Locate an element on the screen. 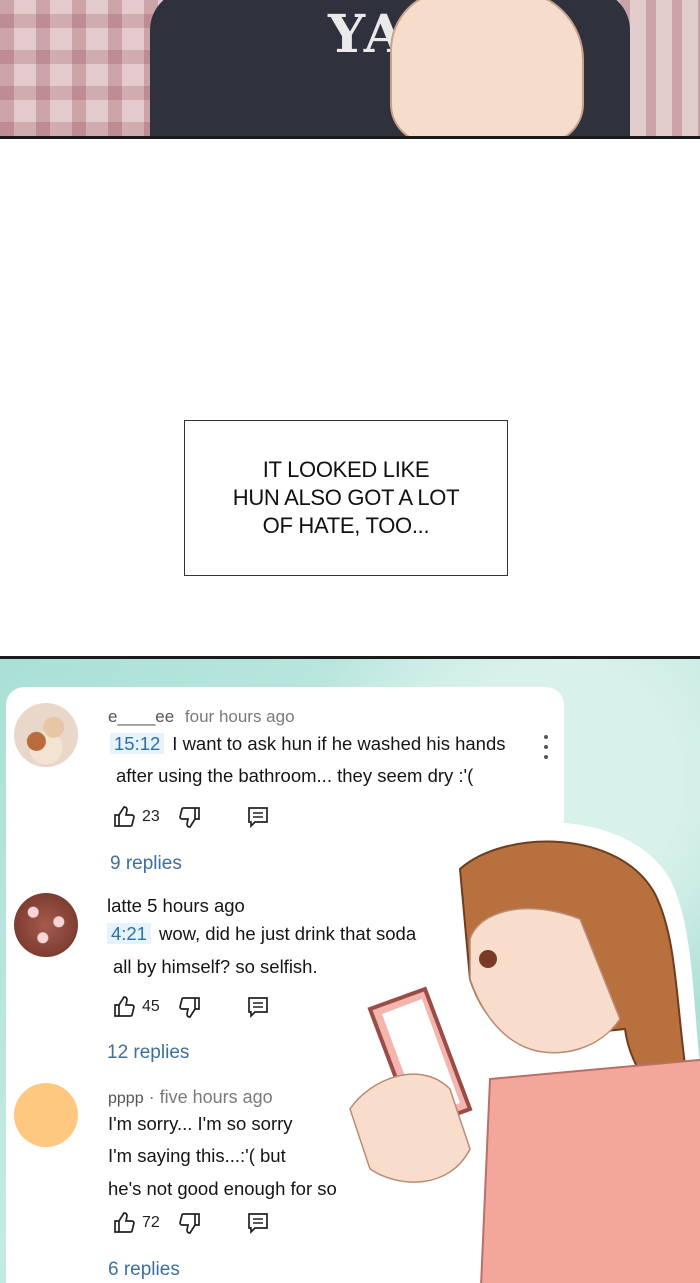  comment-actions: 72 is located at coordinates (191, 1223).